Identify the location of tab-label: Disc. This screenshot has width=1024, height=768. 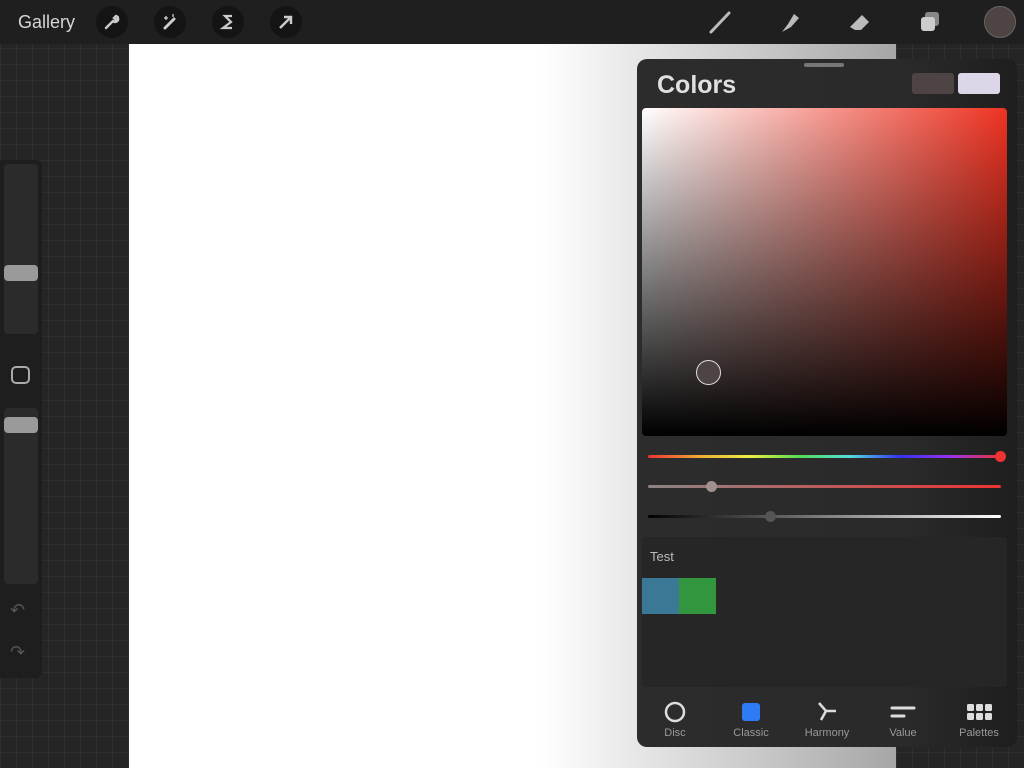
(675, 733).